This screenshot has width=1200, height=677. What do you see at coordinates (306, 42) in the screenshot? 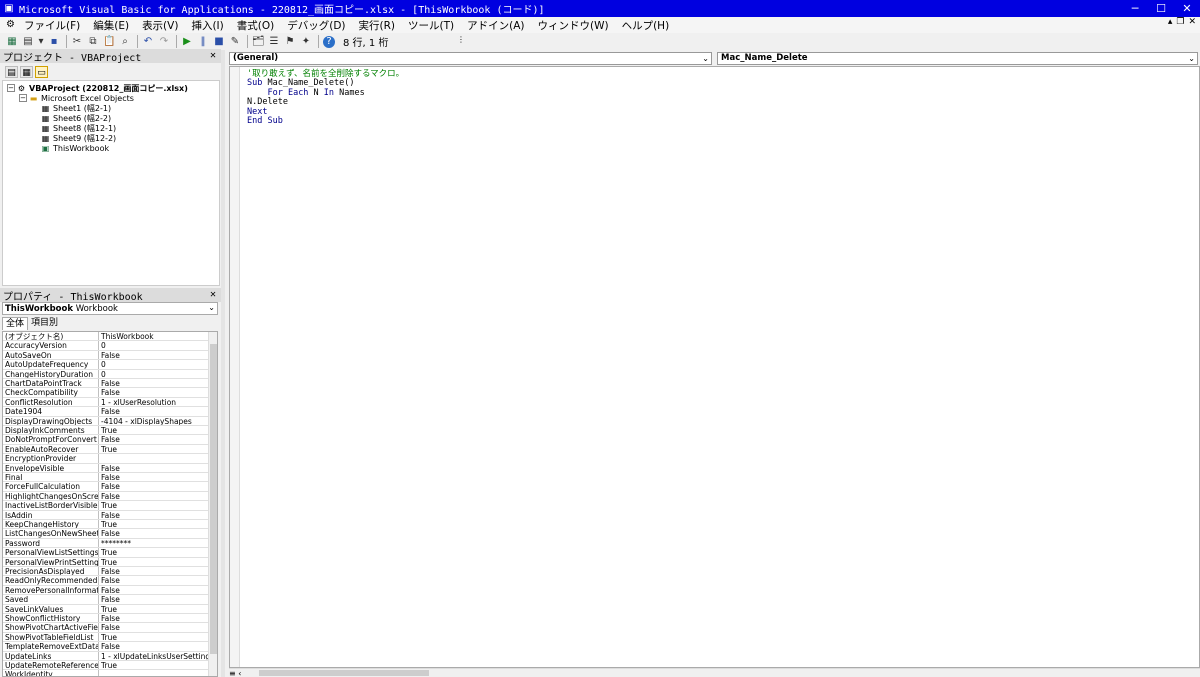
I see `toolbox-icon: ✦` at bounding box center [306, 42].